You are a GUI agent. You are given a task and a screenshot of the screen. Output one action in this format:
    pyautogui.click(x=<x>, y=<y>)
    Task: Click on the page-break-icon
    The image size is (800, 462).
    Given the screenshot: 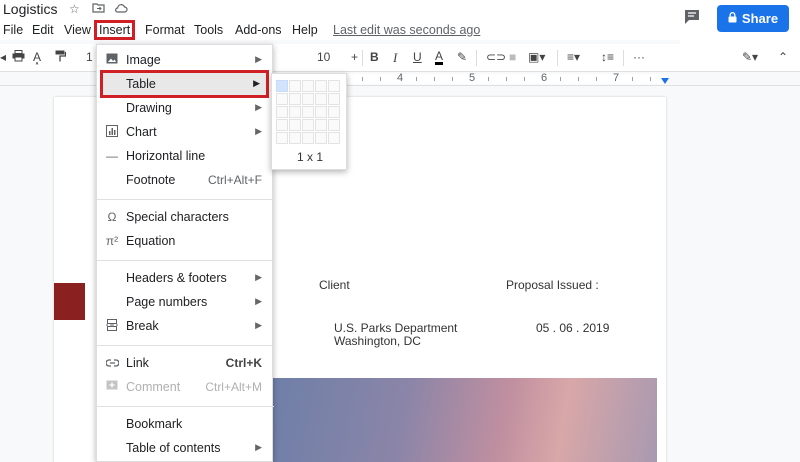 What is the action you would take?
    pyautogui.click(x=112, y=326)
    